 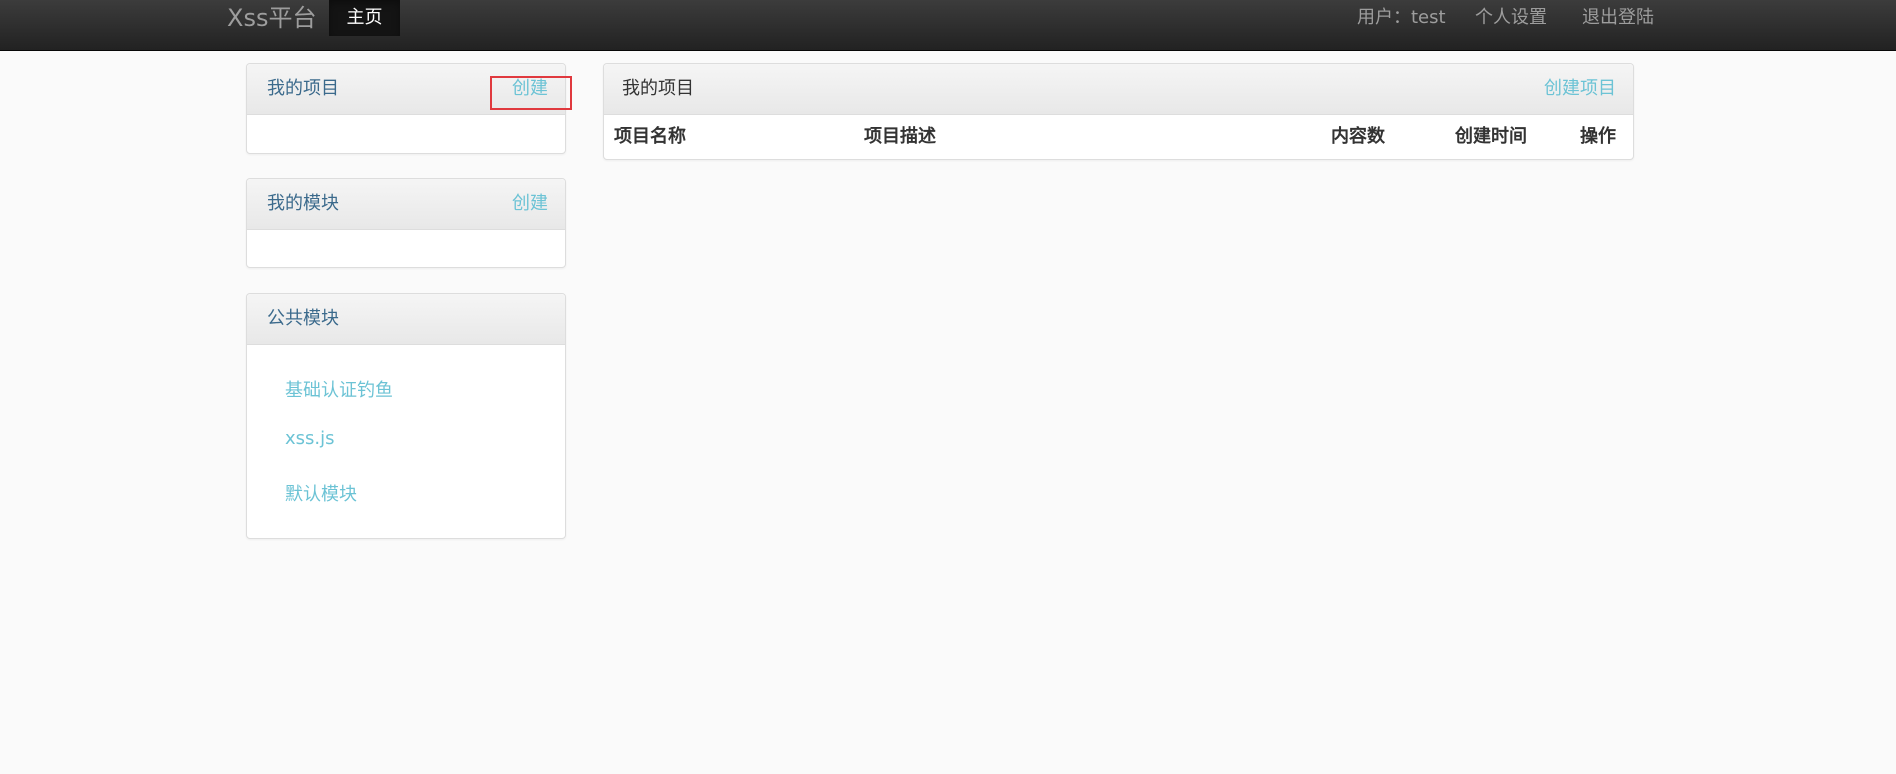 What do you see at coordinates (310, 438) in the screenshot?
I see `module-link-xss-js: xss.js` at bounding box center [310, 438].